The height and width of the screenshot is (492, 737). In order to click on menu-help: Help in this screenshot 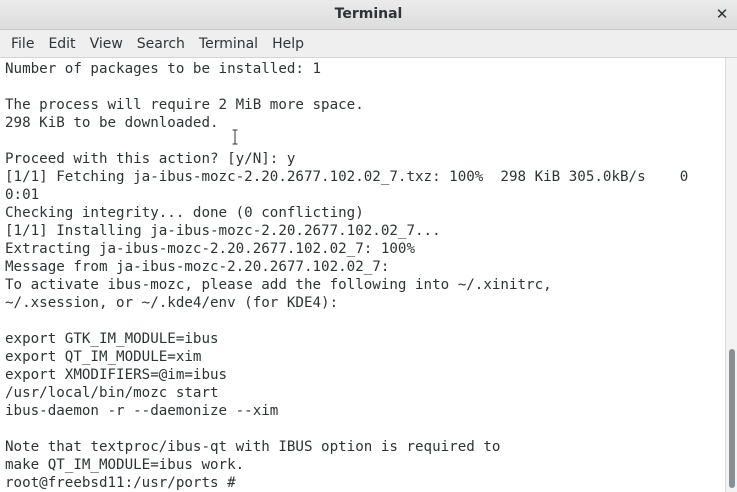, I will do `click(288, 44)`.